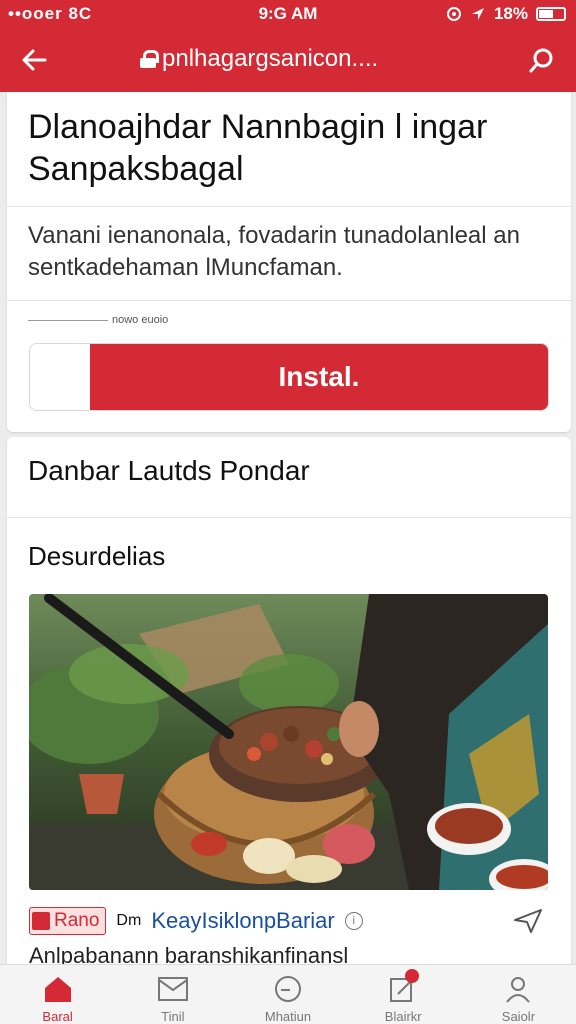 The image size is (576, 1024). I want to click on search-icon, so click(541, 60).